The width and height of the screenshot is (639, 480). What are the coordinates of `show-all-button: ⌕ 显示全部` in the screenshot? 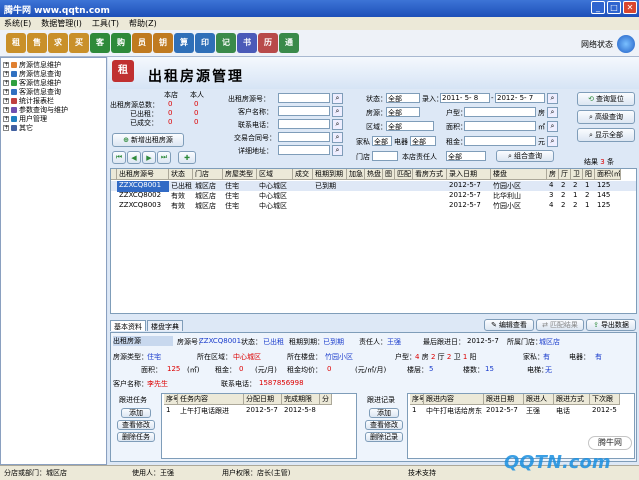 It's located at (606, 135).